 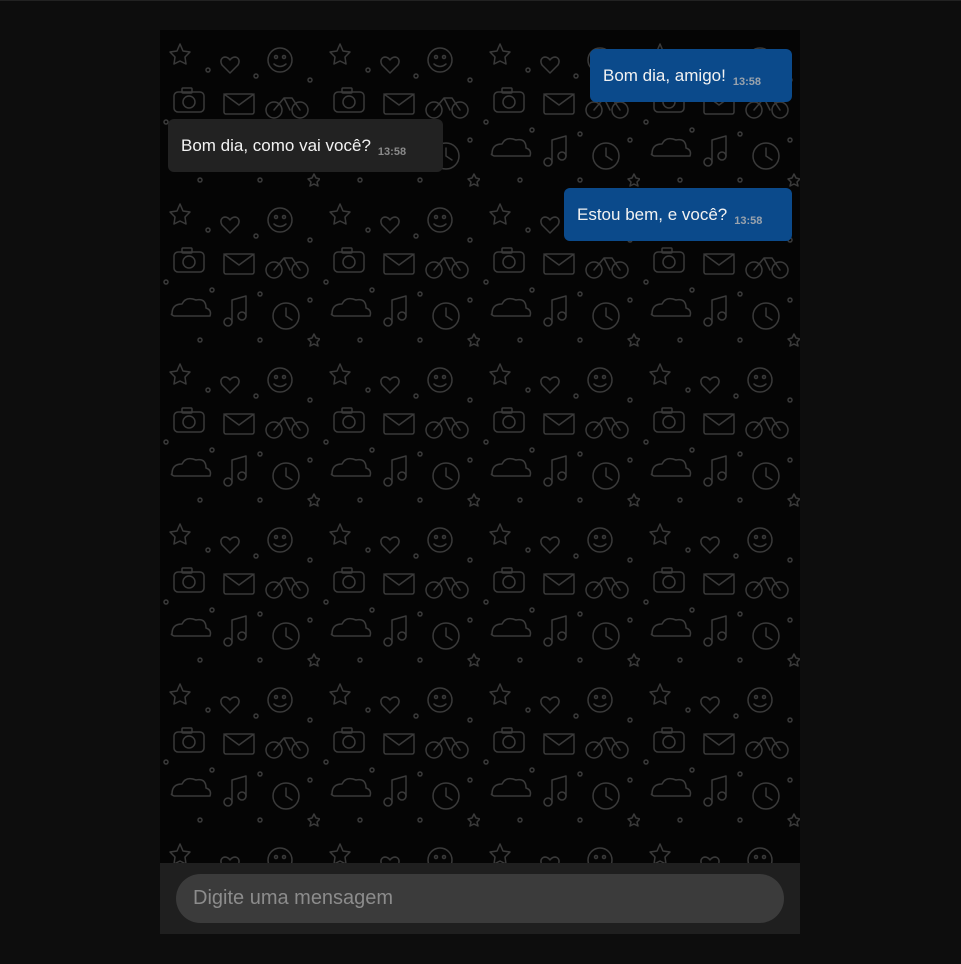 I want to click on message-bubble-received: Bom dia, como vai você? 13:58, so click(x=305, y=145).